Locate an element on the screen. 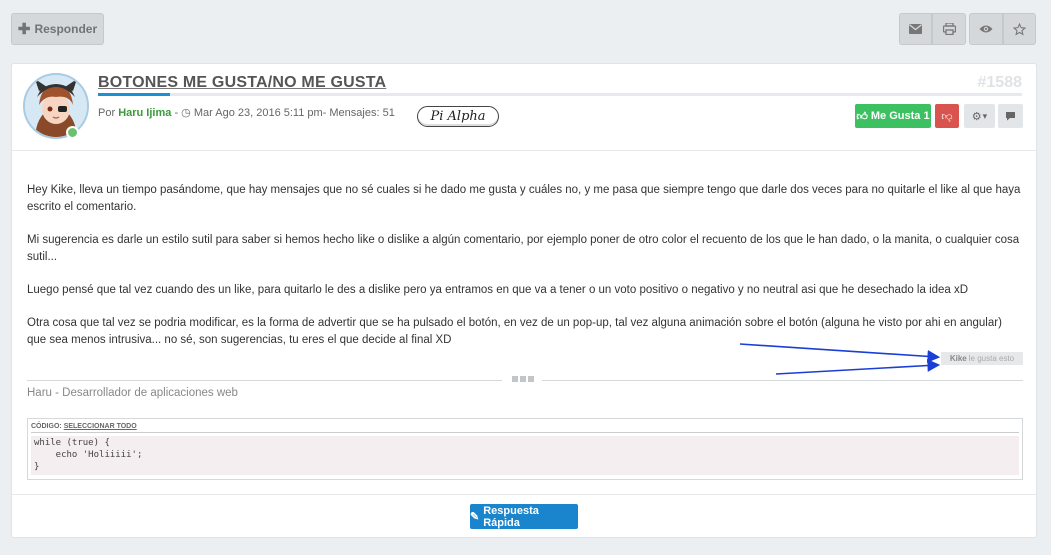  print-icon is located at coordinates (949, 29).